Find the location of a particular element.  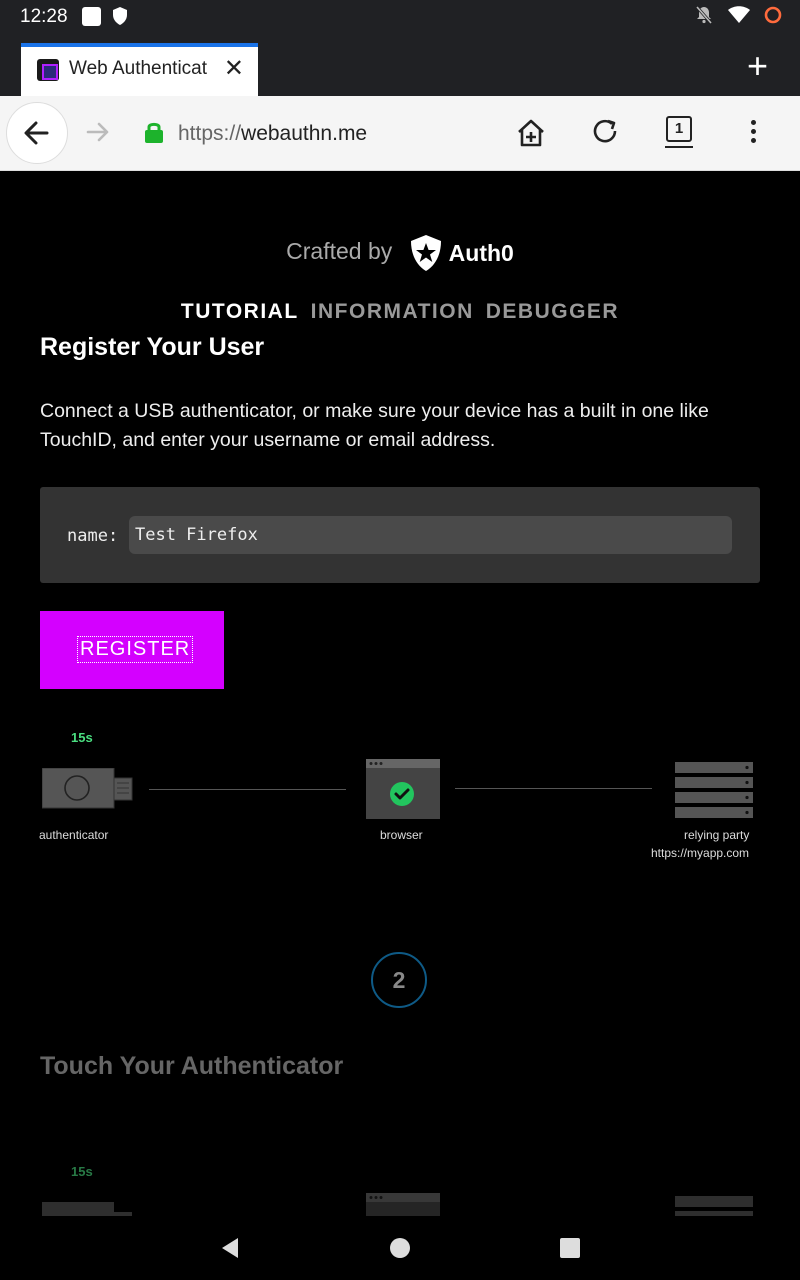

shield-icon is located at coordinates (120, 16).